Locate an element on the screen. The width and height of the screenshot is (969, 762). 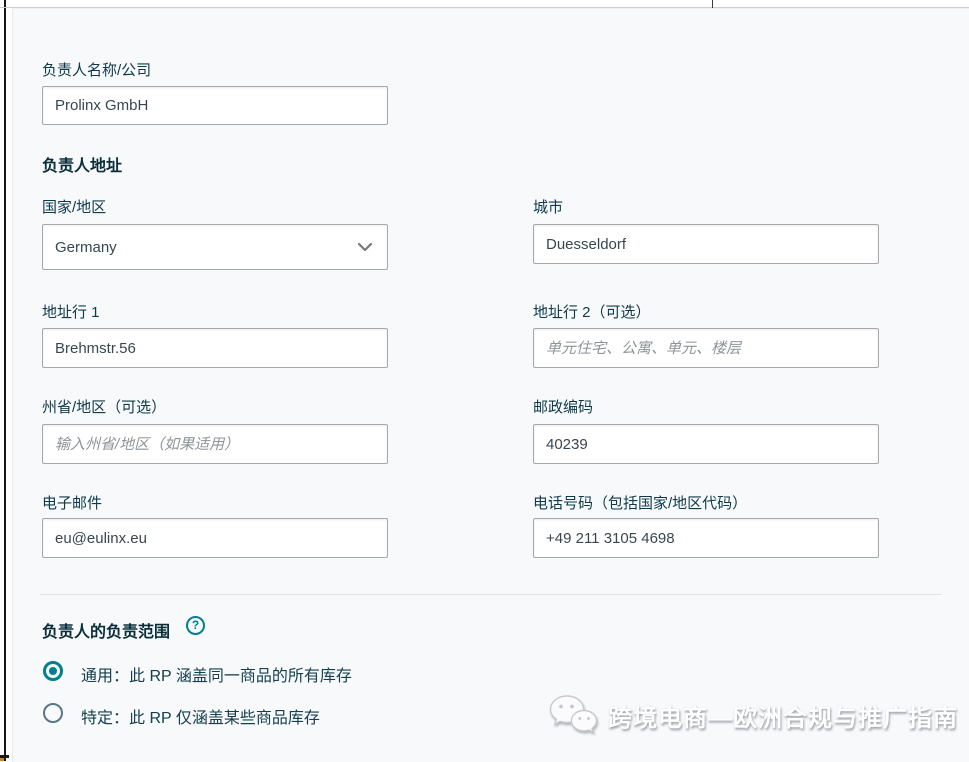
city-label: 城市 is located at coordinates (548, 207).